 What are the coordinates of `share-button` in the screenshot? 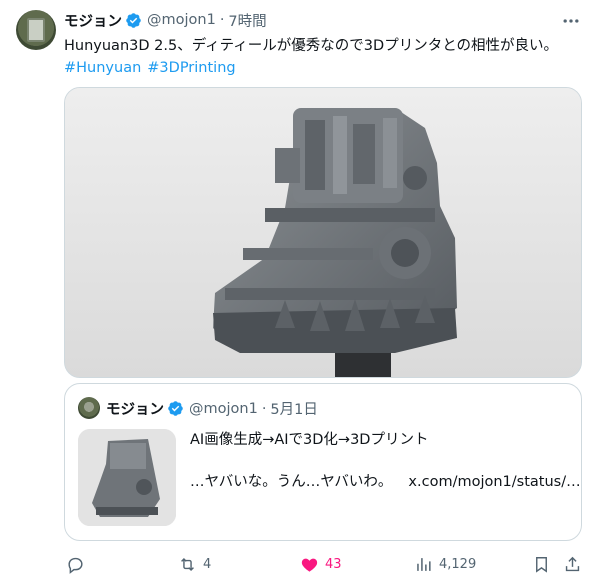 It's located at (572, 564).